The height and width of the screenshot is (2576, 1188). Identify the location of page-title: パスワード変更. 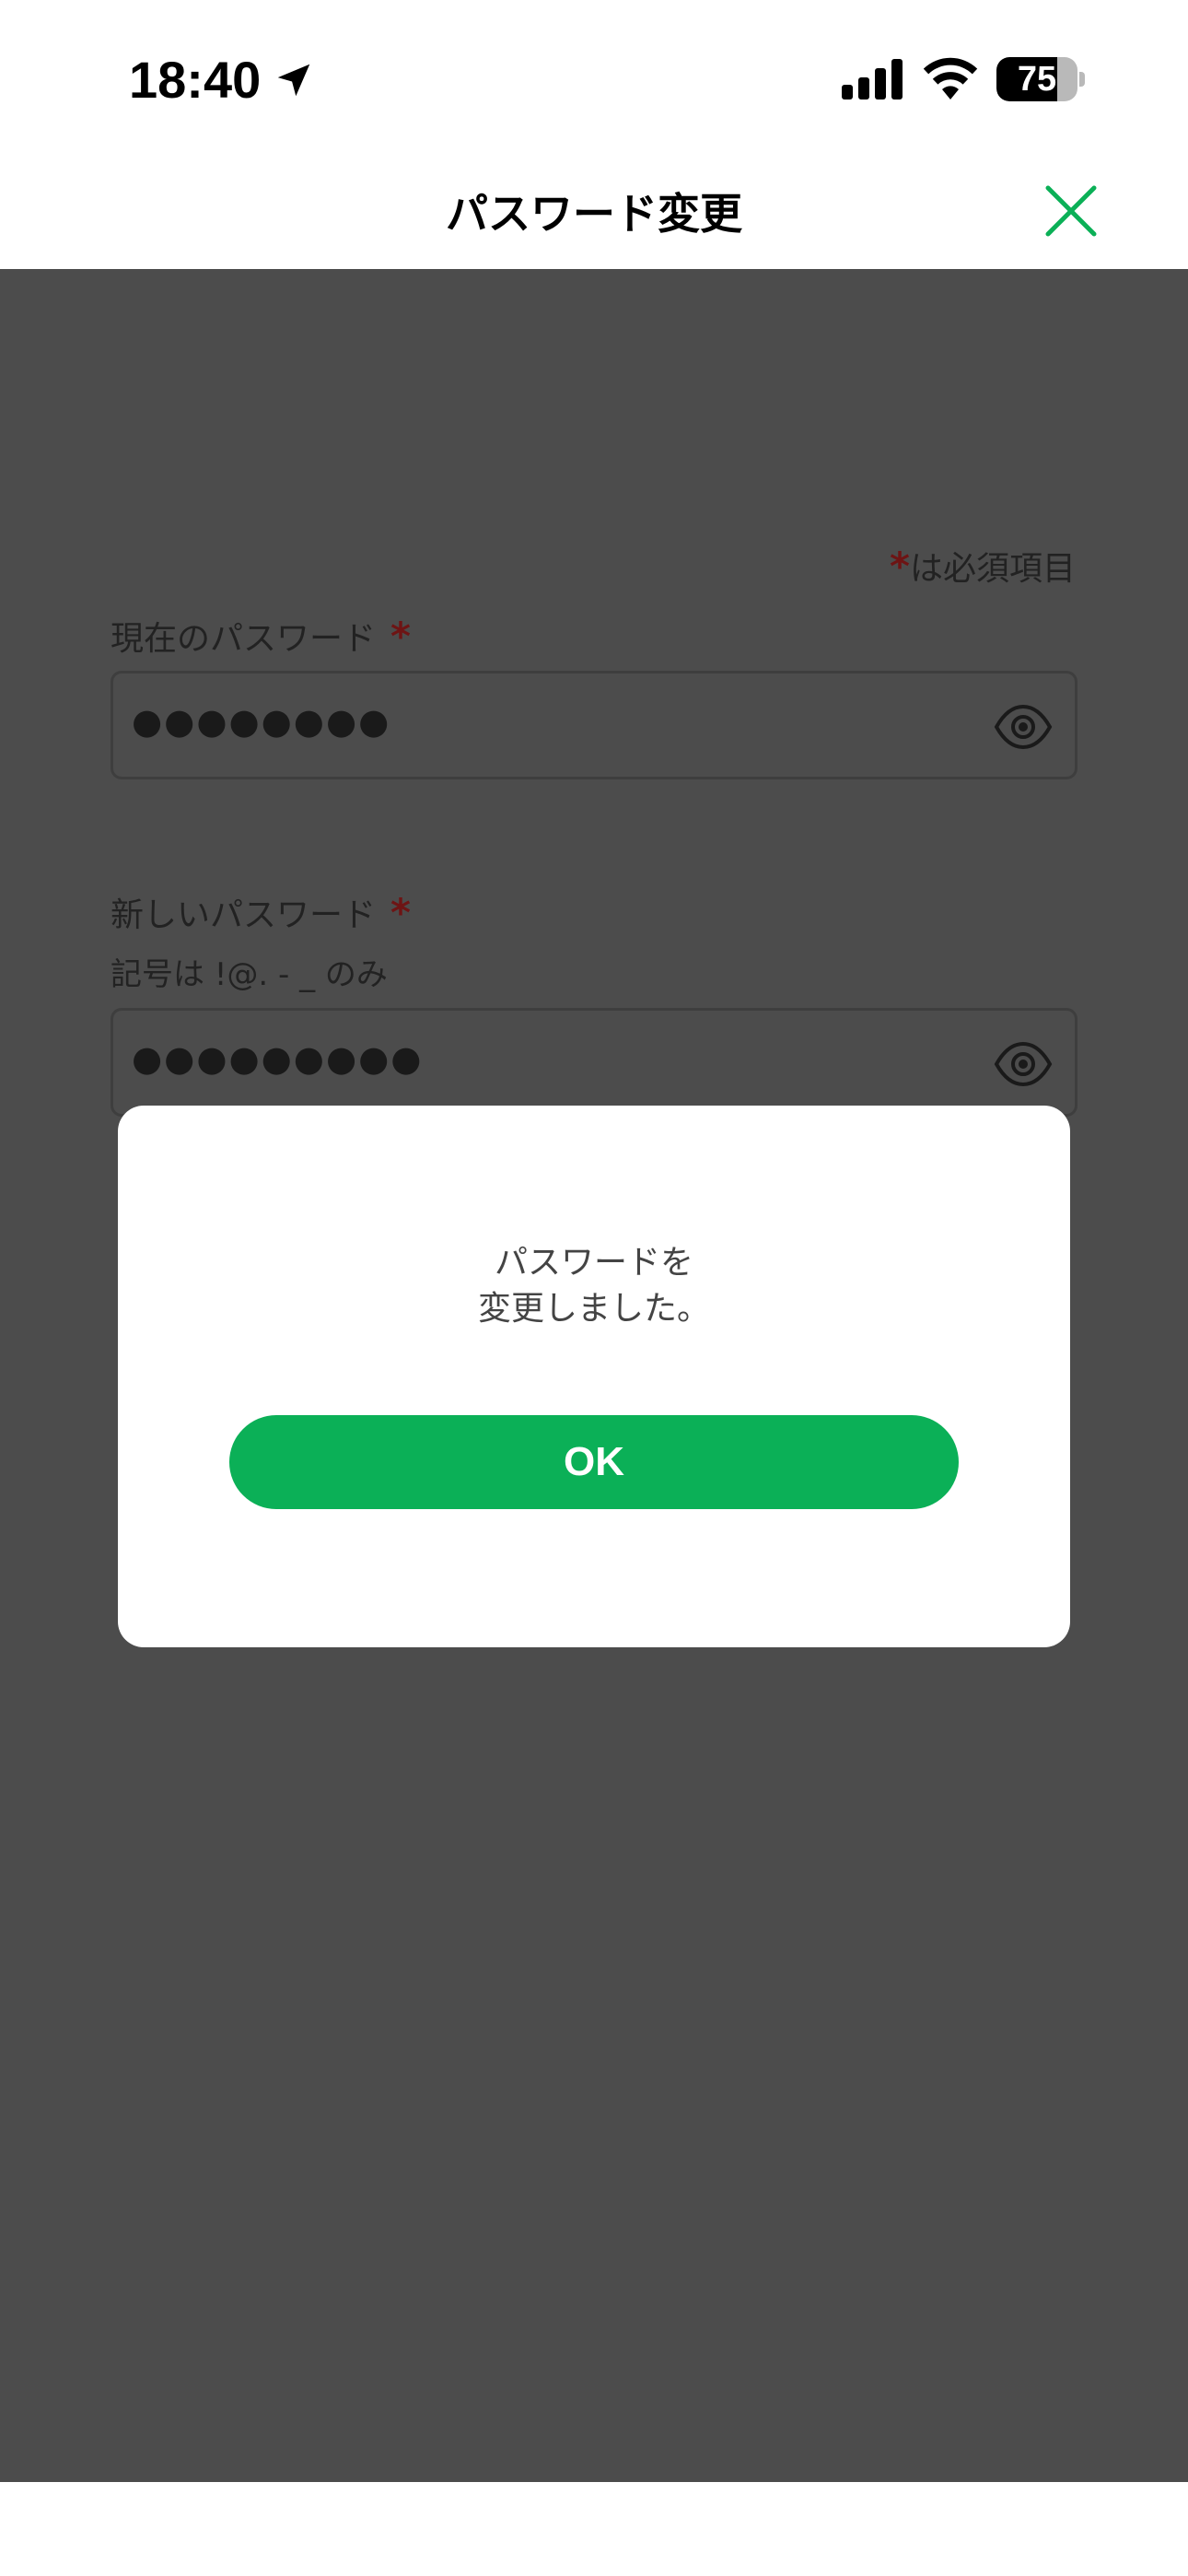
(594, 214).